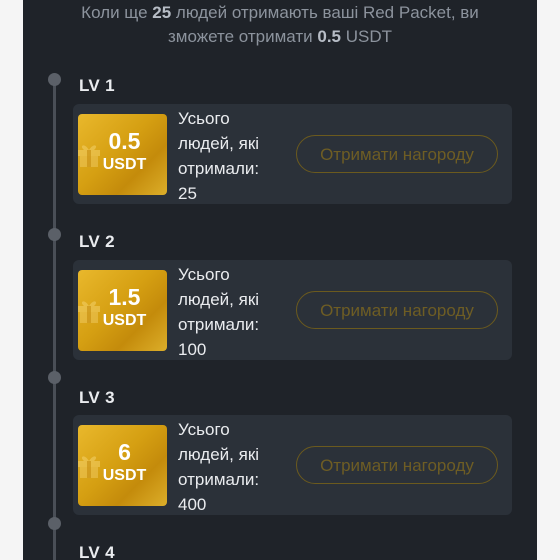 The image size is (560, 560). What do you see at coordinates (233, 156) in the screenshot?
I see `recipients-description: Усього людей, які отримали: 25` at bounding box center [233, 156].